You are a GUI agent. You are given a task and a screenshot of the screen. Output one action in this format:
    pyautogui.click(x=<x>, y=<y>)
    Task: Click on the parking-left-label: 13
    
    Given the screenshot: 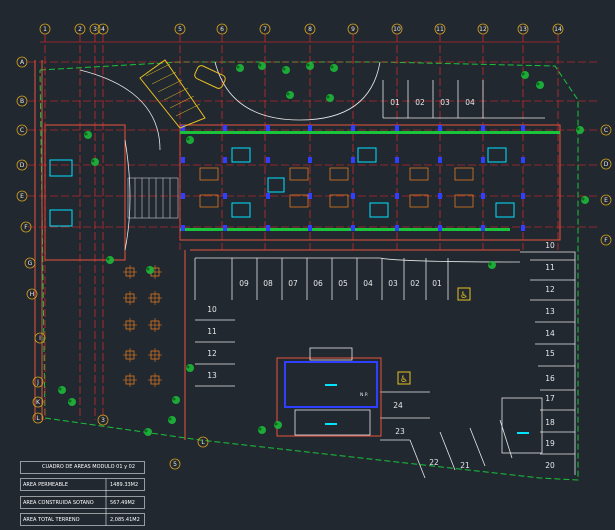 What is the action you would take?
    pyautogui.click(x=212, y=375)
    